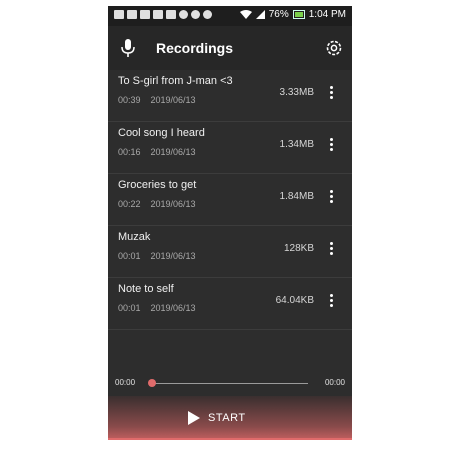 The height and width of the screenshot is (454, 454). I want to click on recording-name: To S-girl from J-man <3, so click(175, 81).